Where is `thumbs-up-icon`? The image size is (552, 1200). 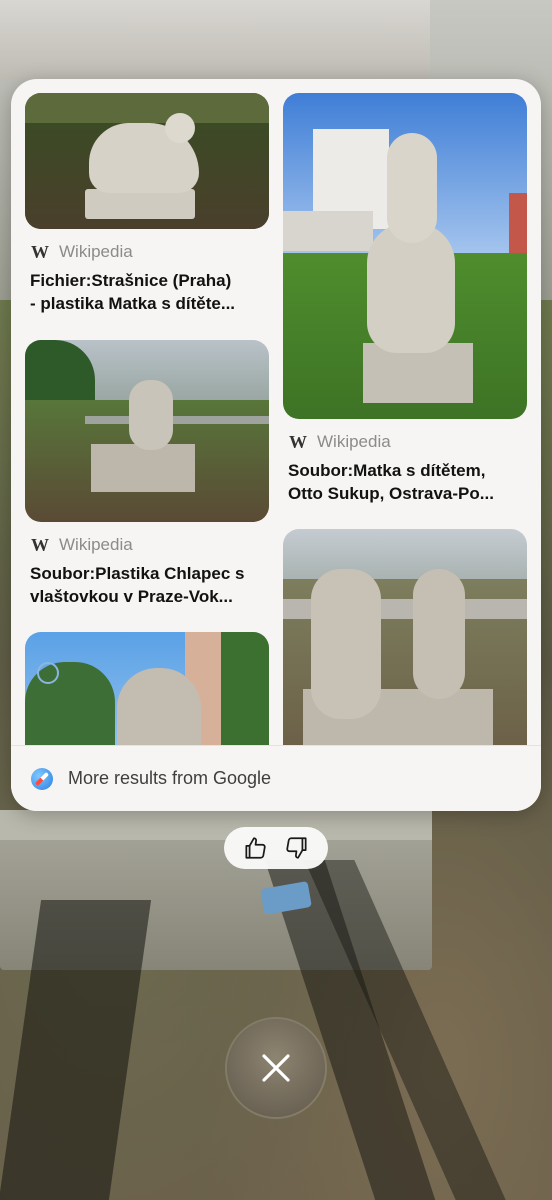
thumbs-up-icon is located at coordinates (255, 848).